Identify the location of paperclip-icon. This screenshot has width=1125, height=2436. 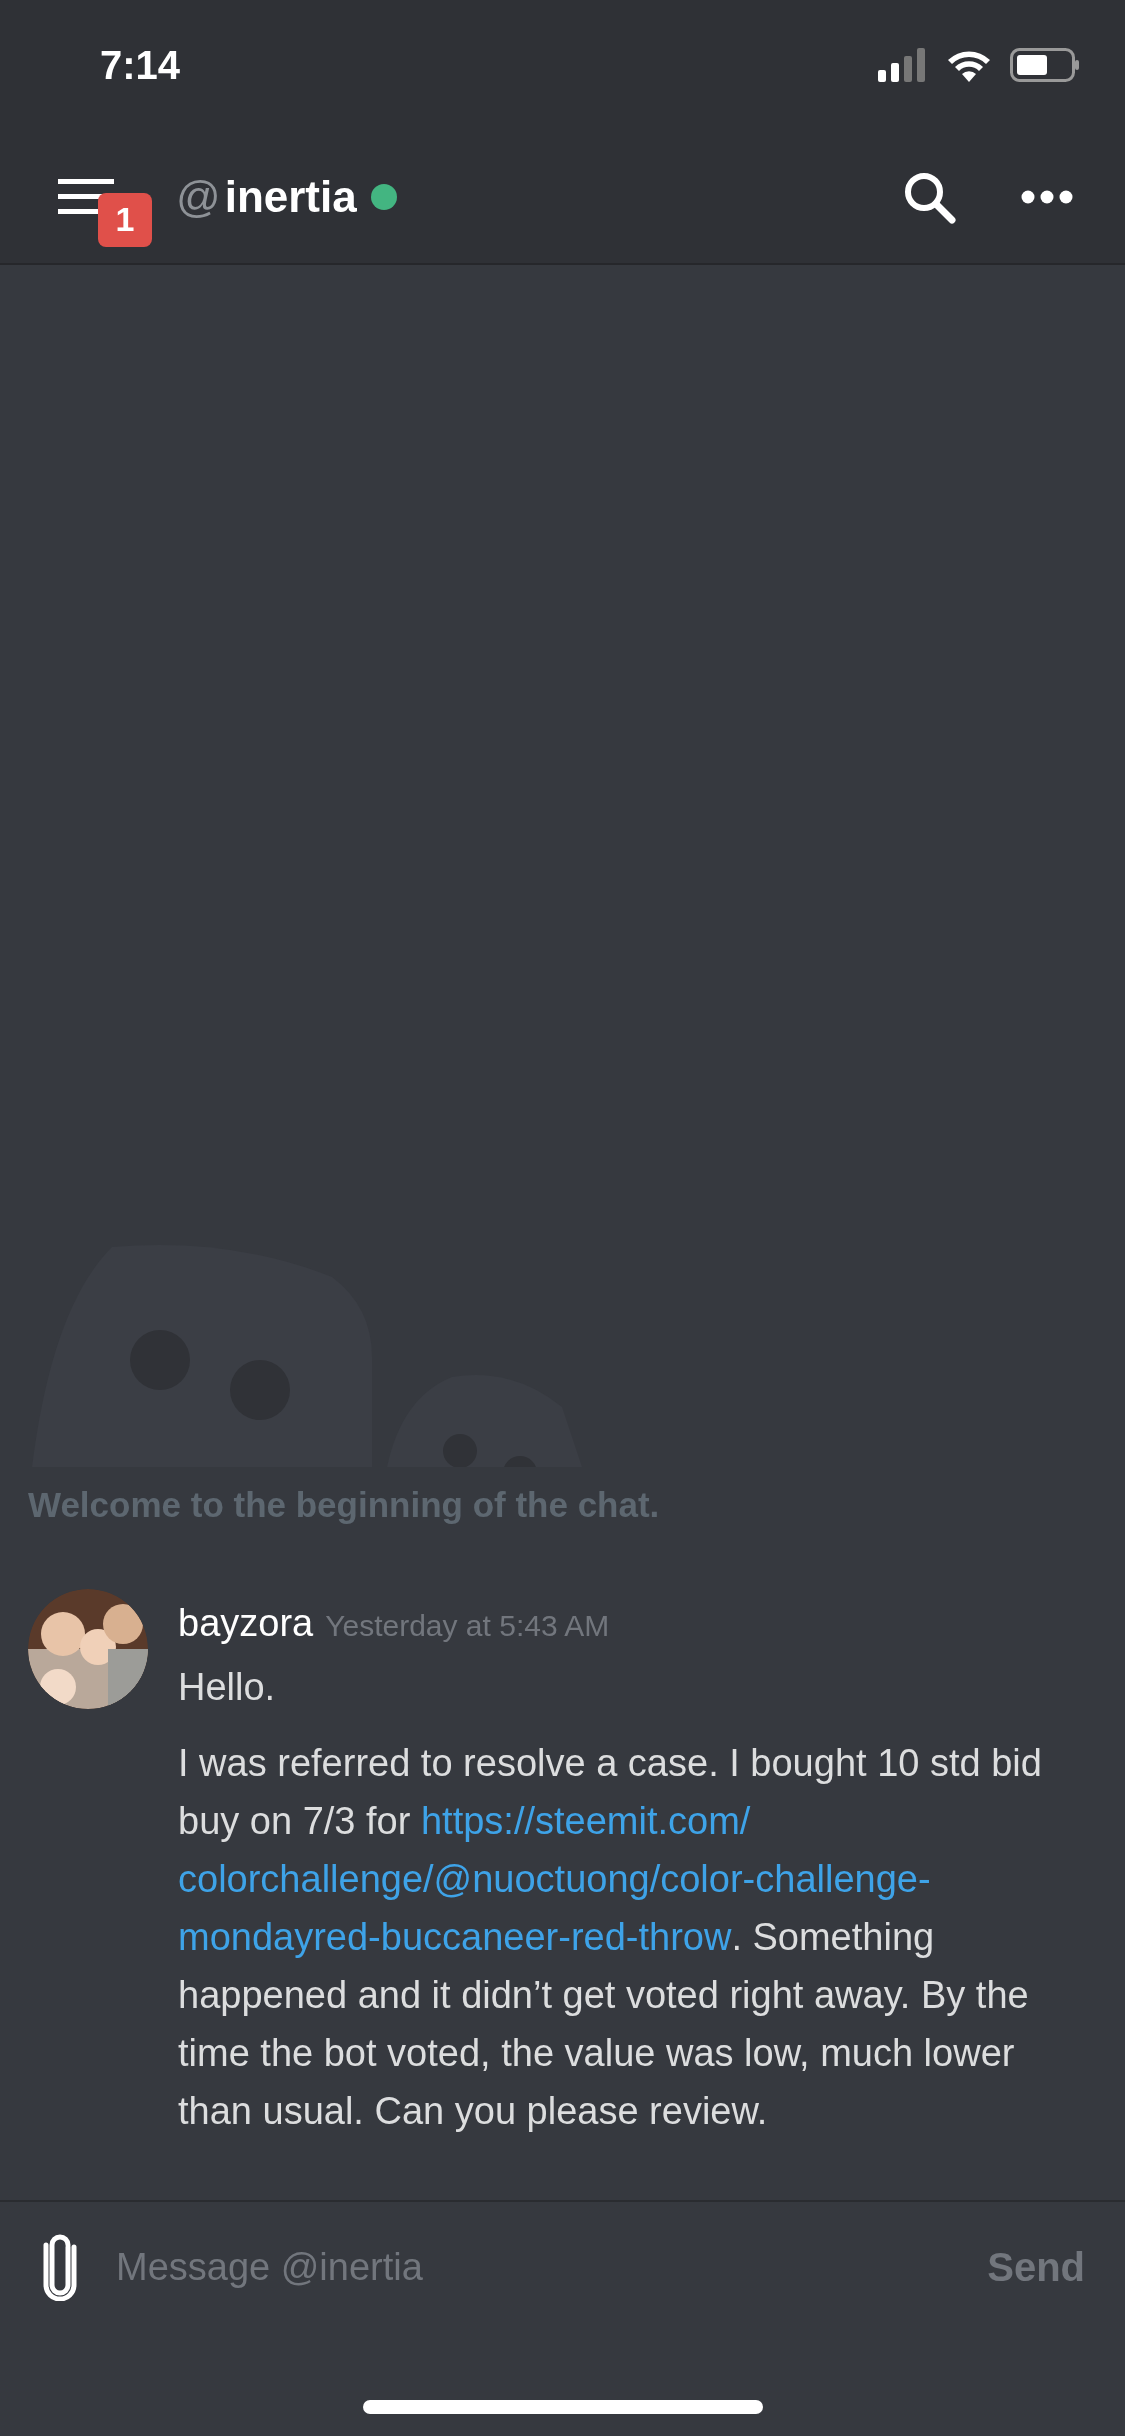
(60, 2267).